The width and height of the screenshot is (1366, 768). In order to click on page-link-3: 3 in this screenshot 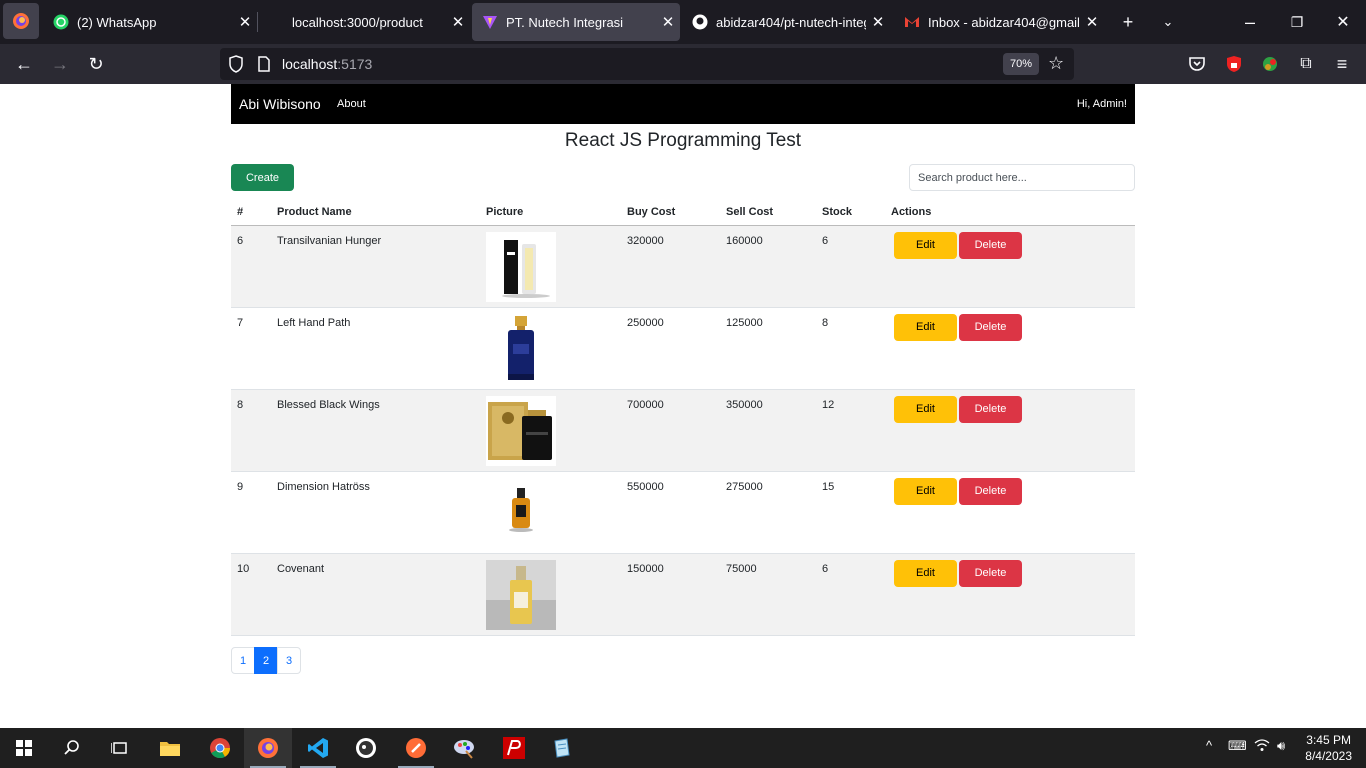, I will do `click(289, 660)`.